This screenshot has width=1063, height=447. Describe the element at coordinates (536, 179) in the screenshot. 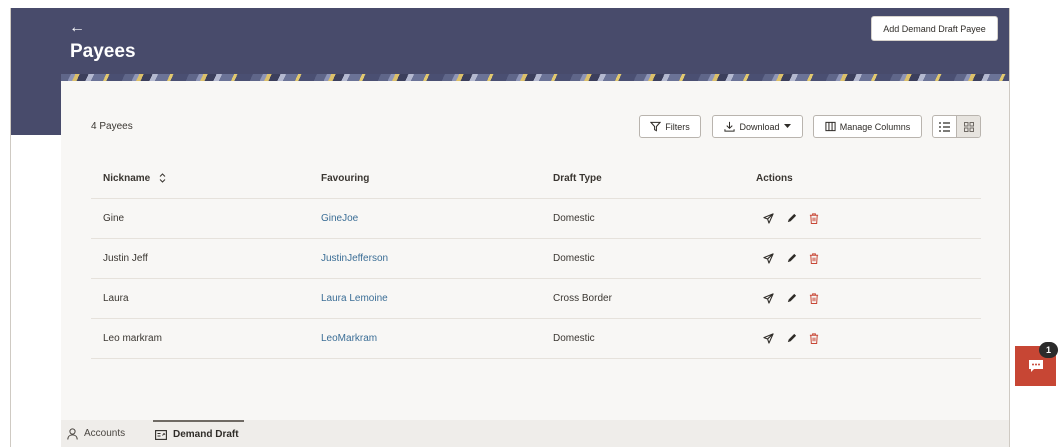

I see `table-header: Nickname Favouring Draft Type Actions` at that location.